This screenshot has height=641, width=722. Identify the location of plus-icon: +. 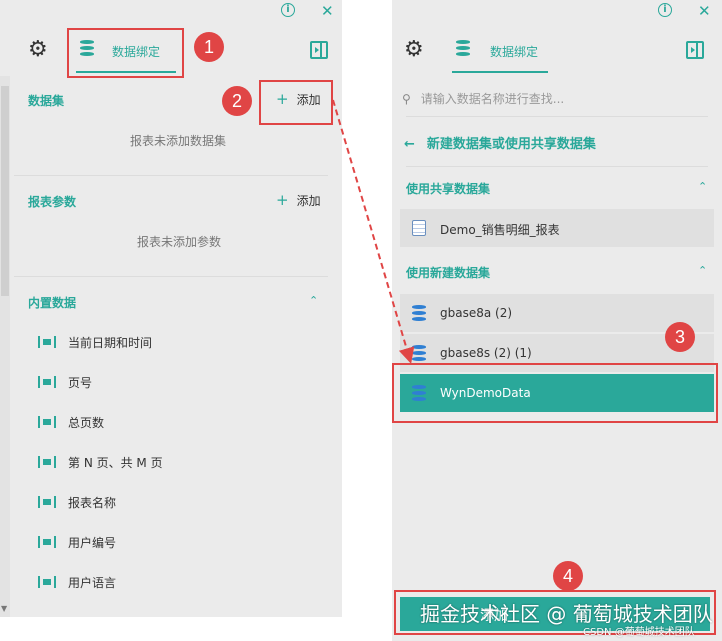
(282, 200).